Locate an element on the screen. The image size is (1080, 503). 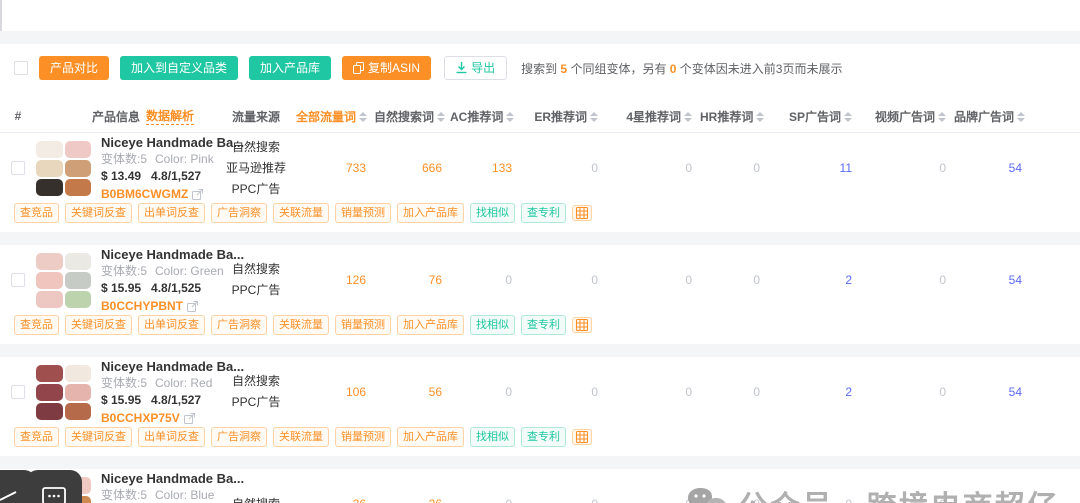
metric-ac: 133 is located at coordinates (485, 168).